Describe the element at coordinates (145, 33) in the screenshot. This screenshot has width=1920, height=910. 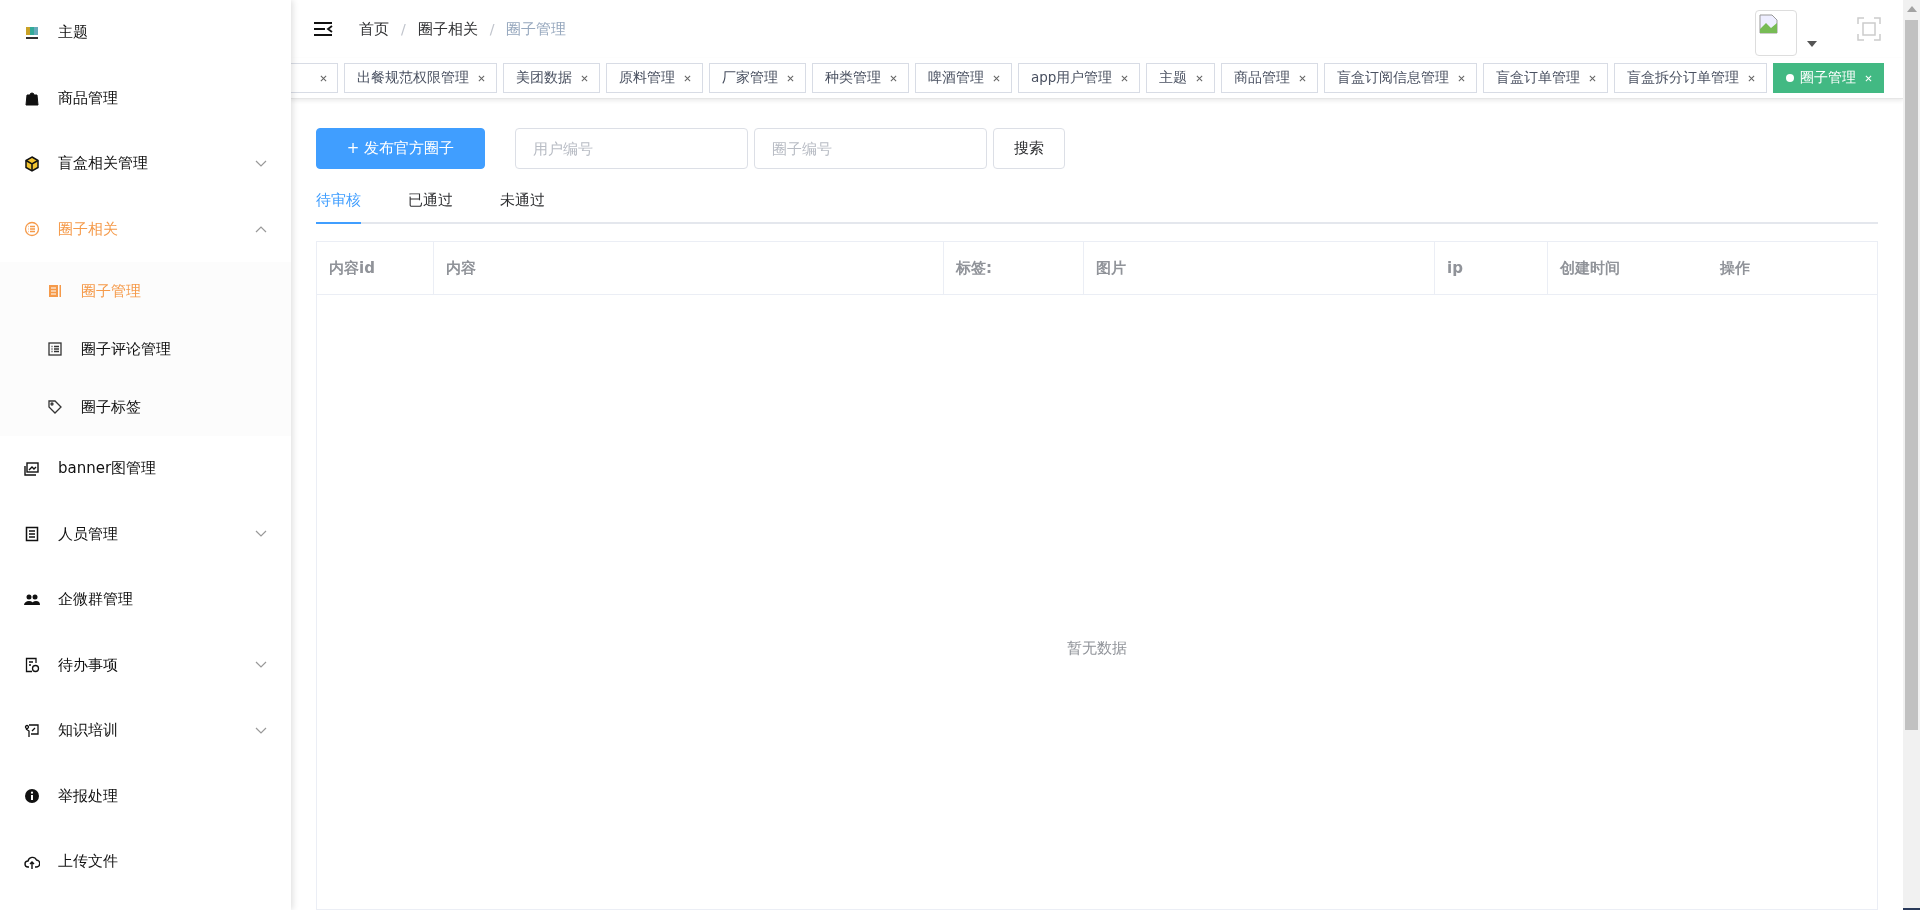
I see `menu-item: 主题` at that location.